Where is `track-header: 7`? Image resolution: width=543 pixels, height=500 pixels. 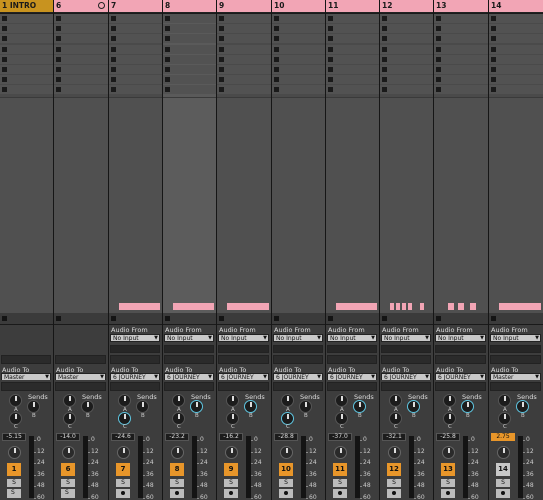
track-header: 7 is located at coordinates (135, 6).